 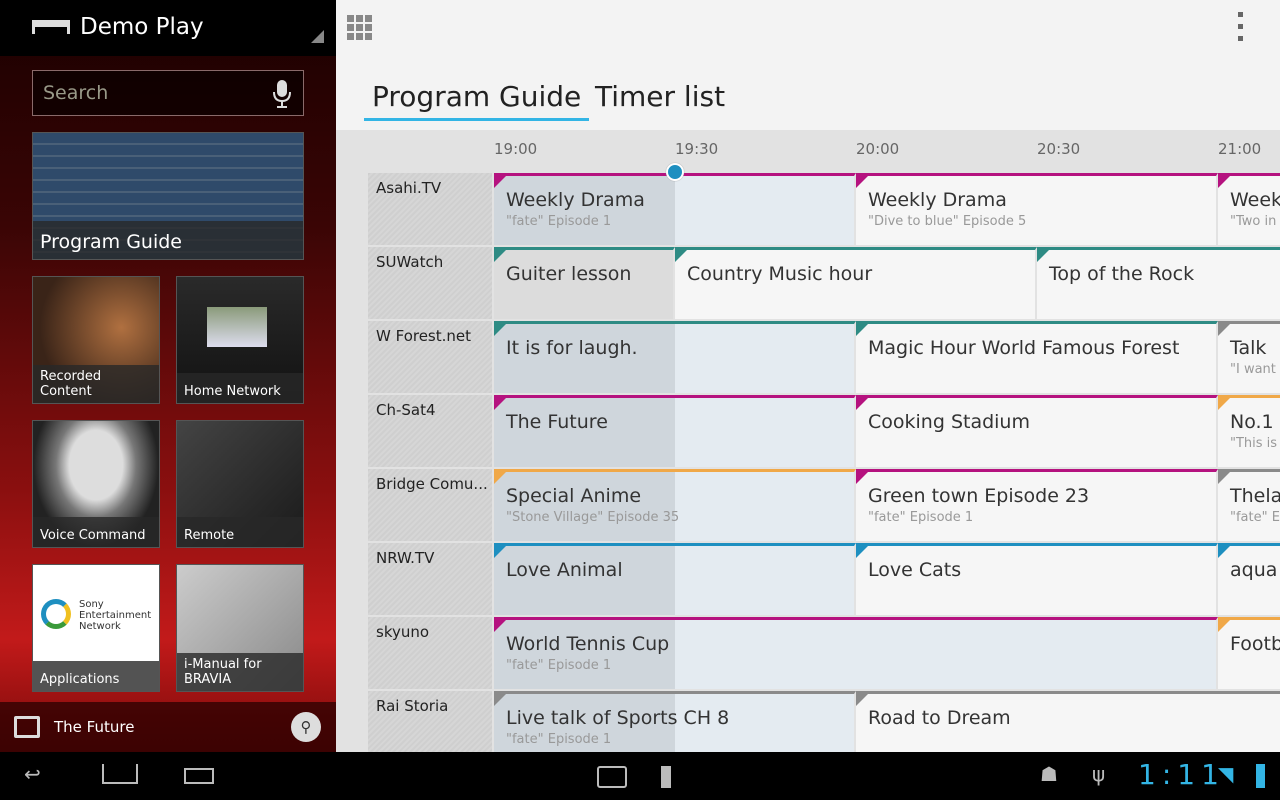 What do you see at coordinates (32, 774) in the screenshot?
I see `back-icon: ↩` at bounding box center [32, 774].